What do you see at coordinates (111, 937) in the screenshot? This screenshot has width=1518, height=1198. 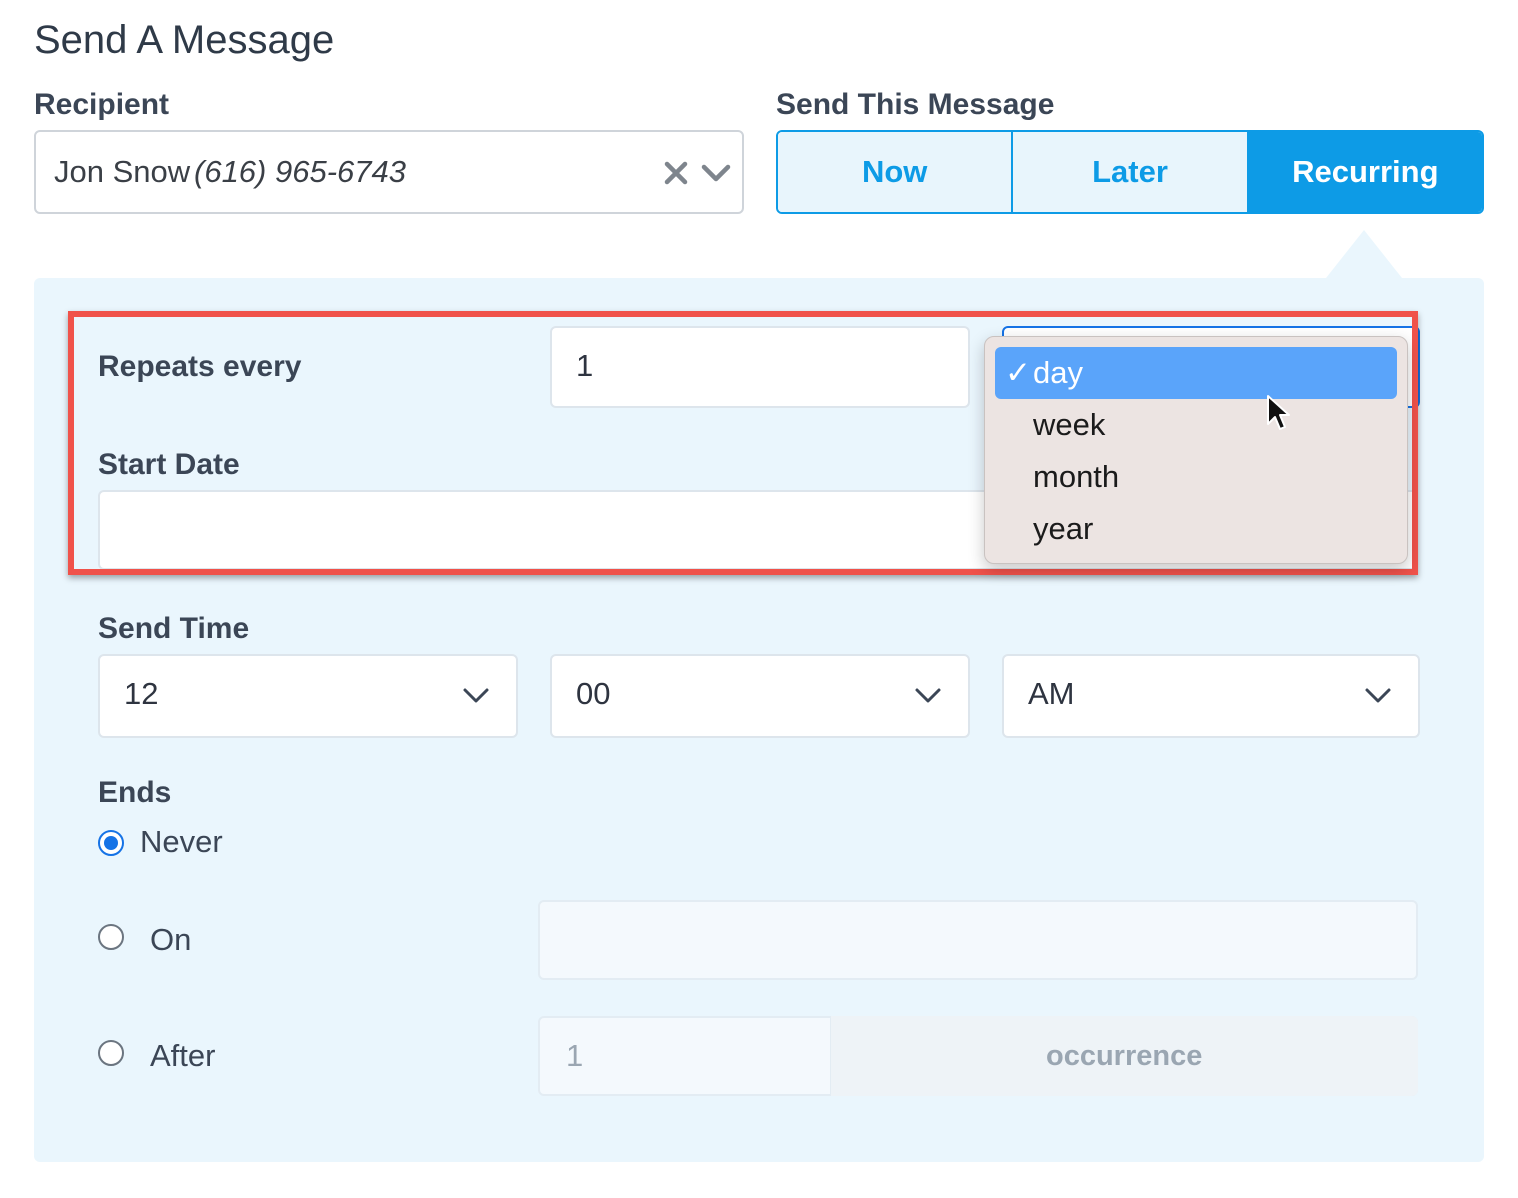 I see `ends-on-radio` at bounding box center [111, 937].